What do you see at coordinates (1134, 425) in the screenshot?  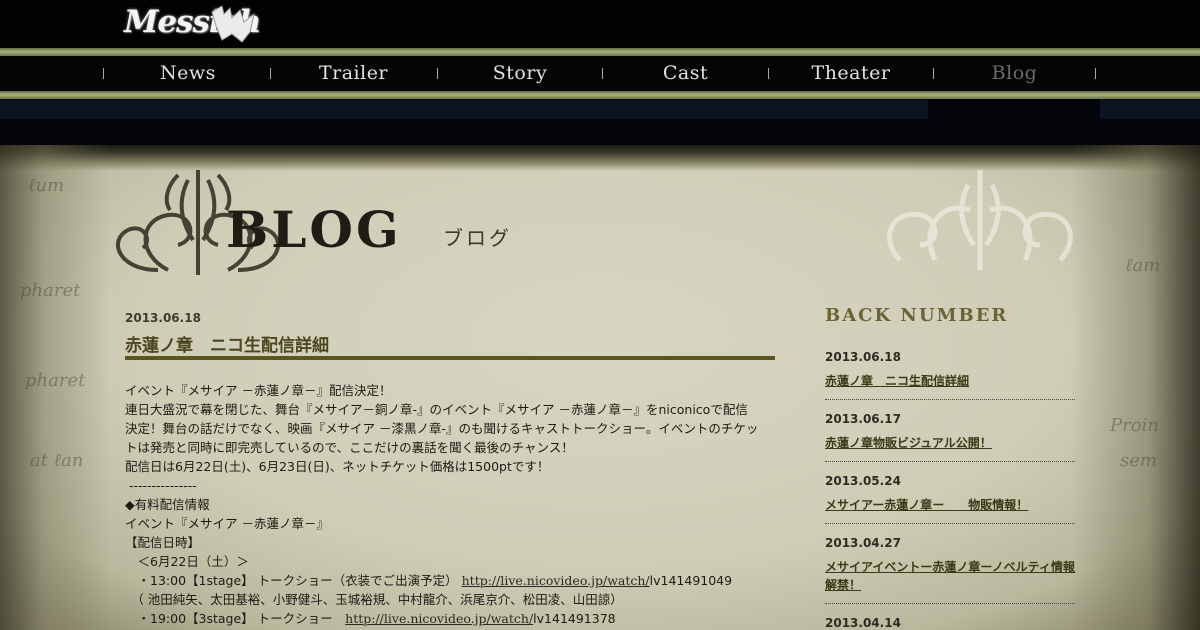 I see `decorative-script: Proin` at bounding box center [1134, 425].